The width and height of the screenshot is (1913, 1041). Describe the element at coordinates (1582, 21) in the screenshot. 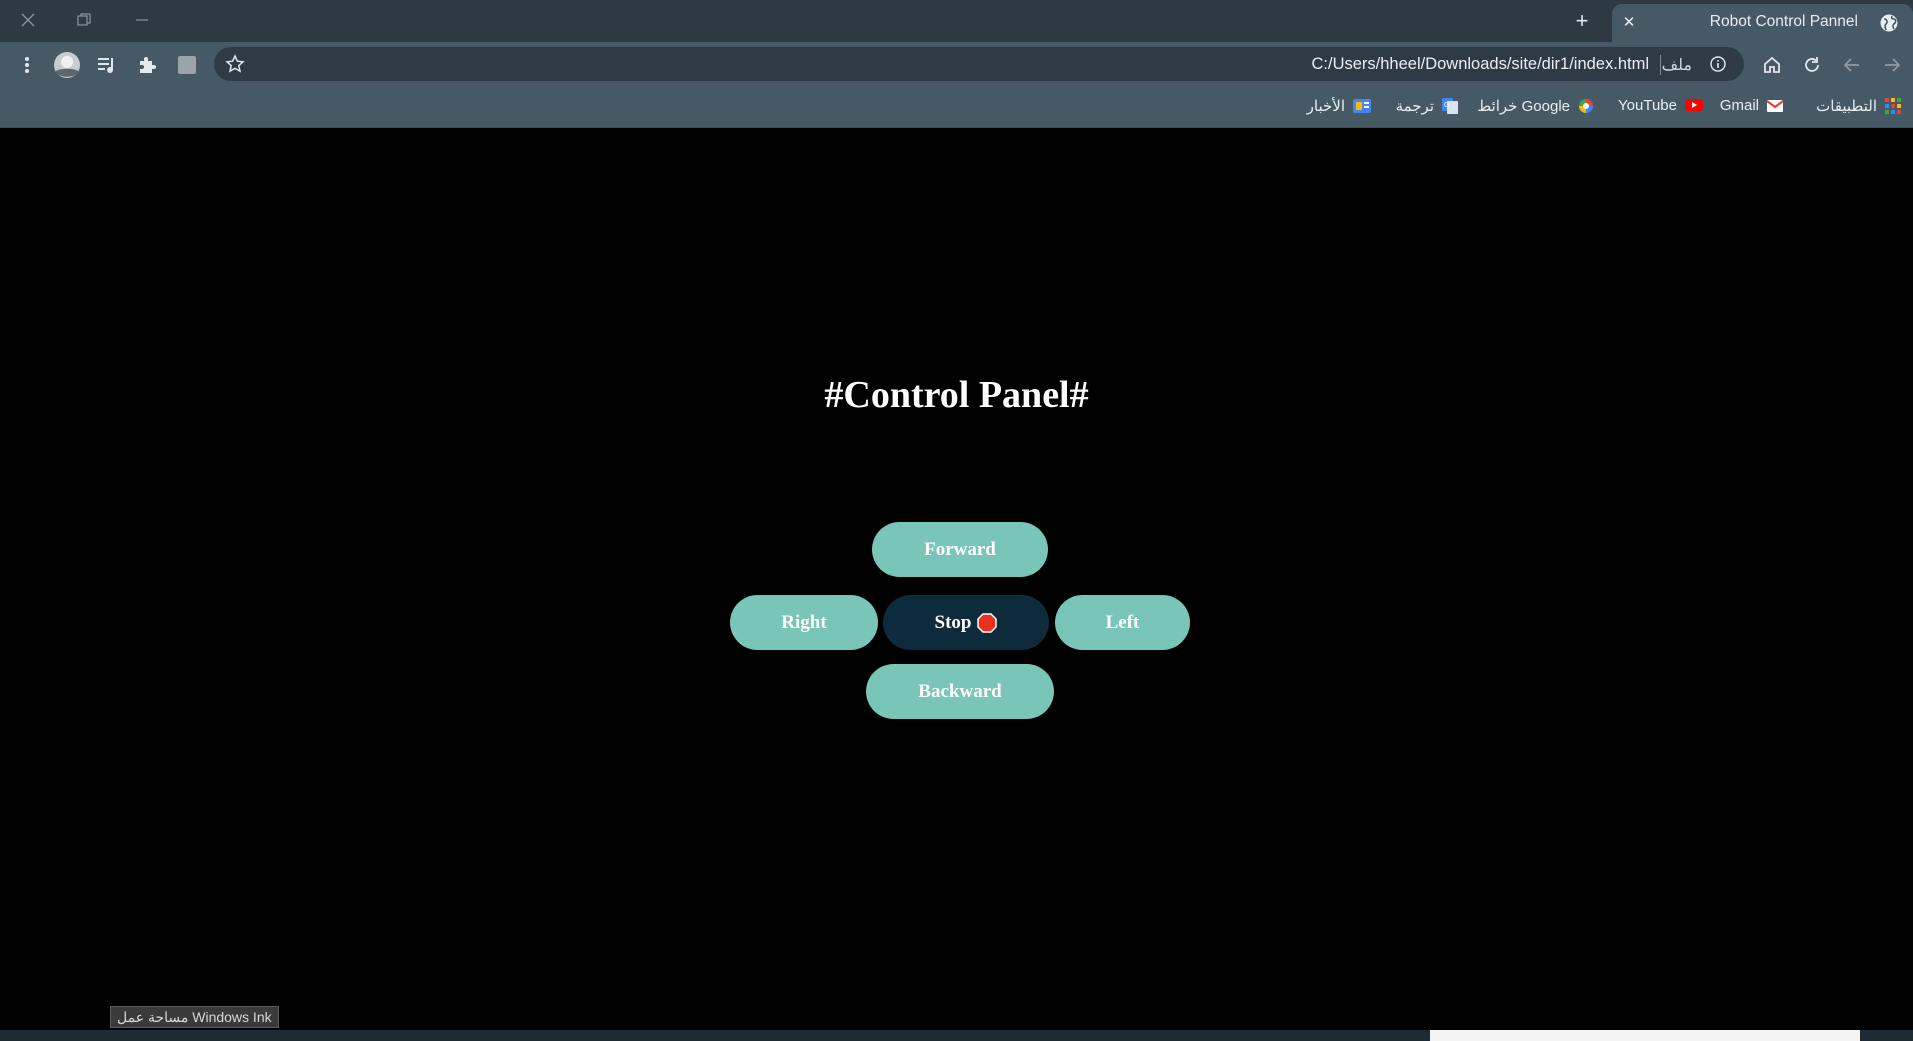

I see `new-tab-button: +` at that location.